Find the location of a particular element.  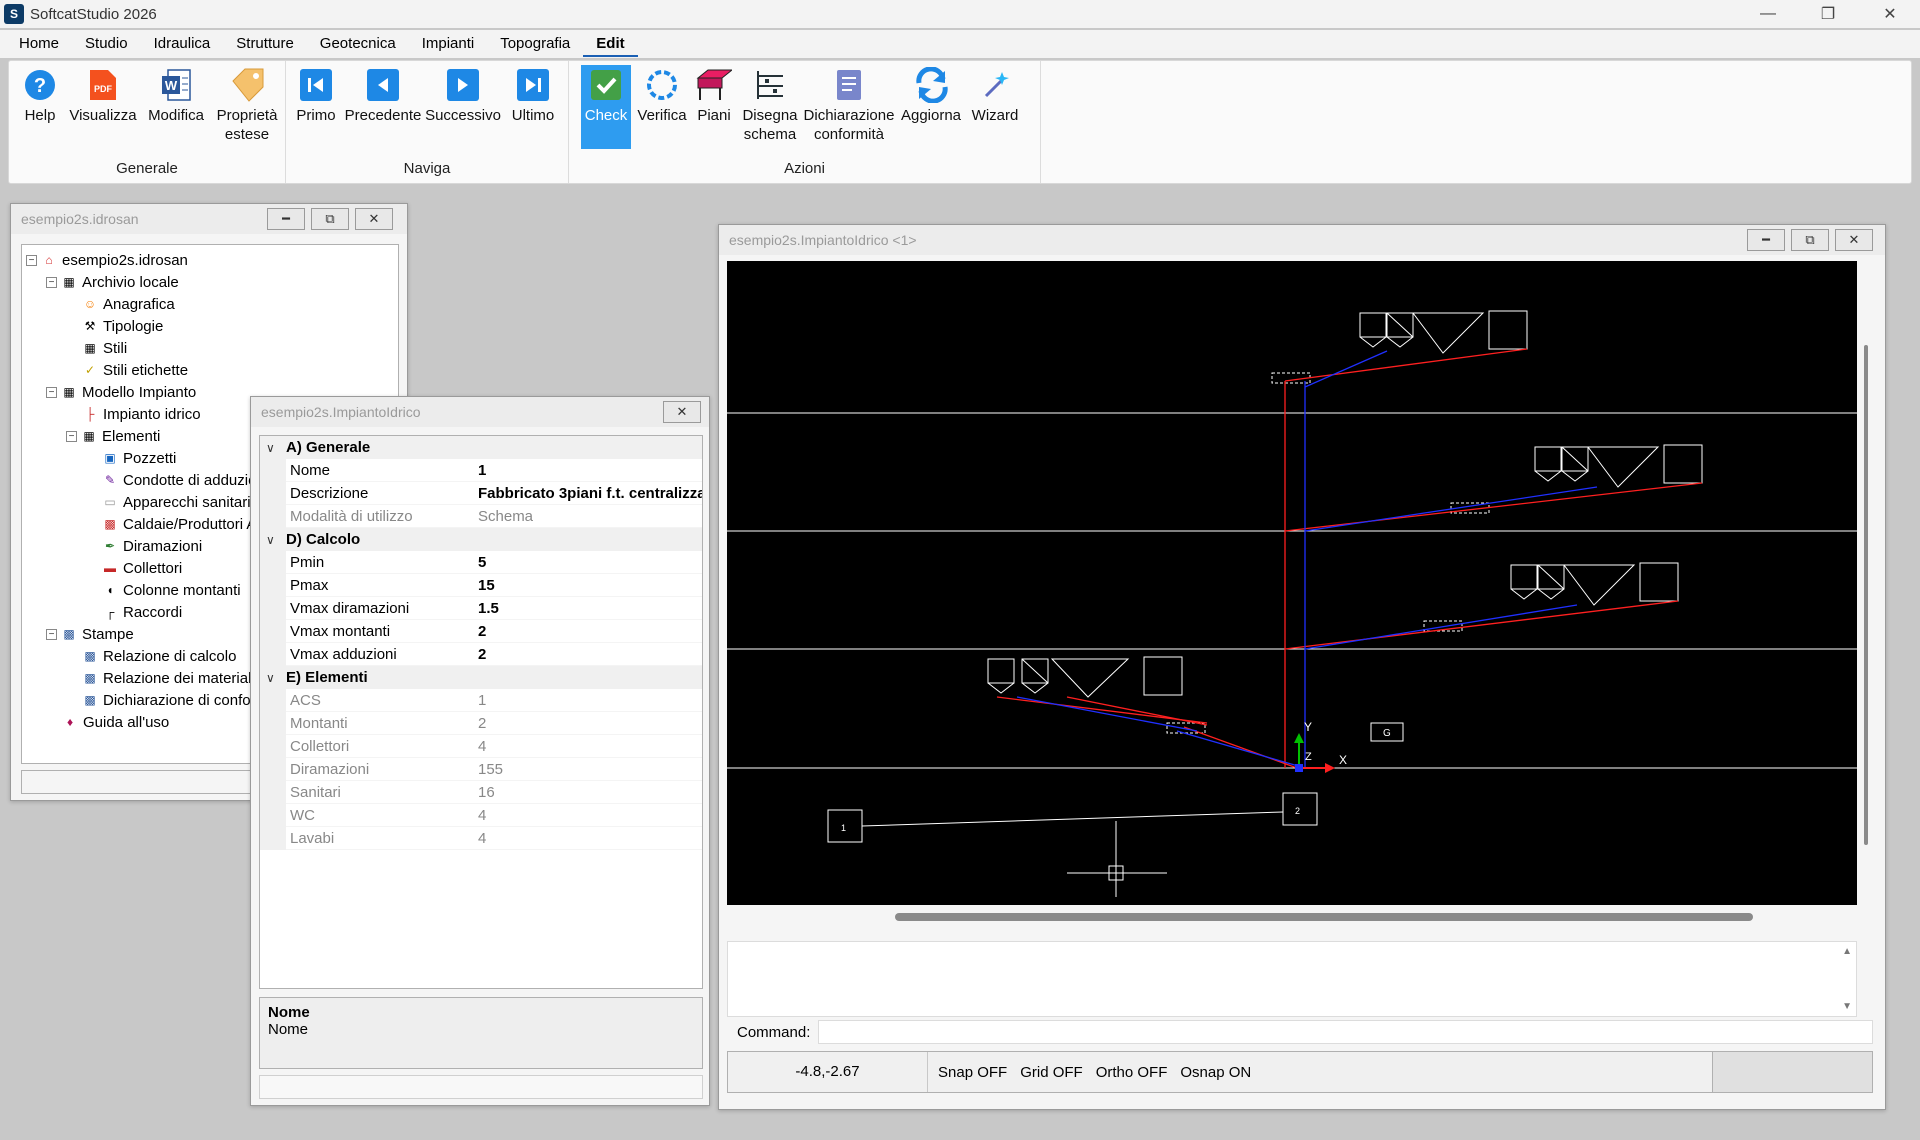

menu-impianti: Impianti is located at coordinates (448, 44).